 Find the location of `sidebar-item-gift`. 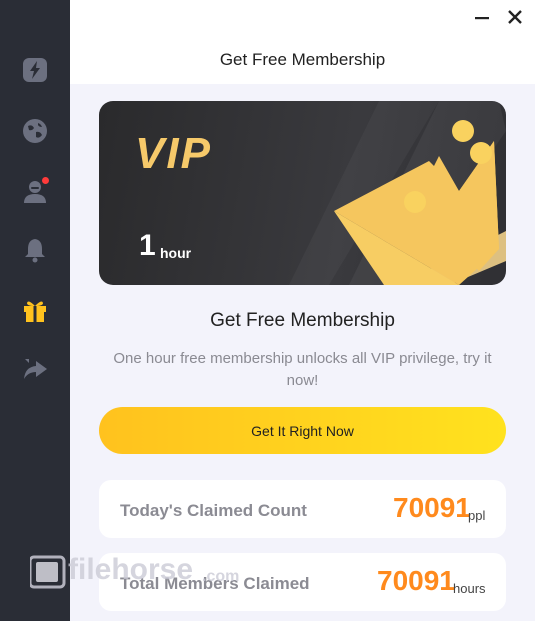

sidebar-item-gift is located at coordinates (35, 310).